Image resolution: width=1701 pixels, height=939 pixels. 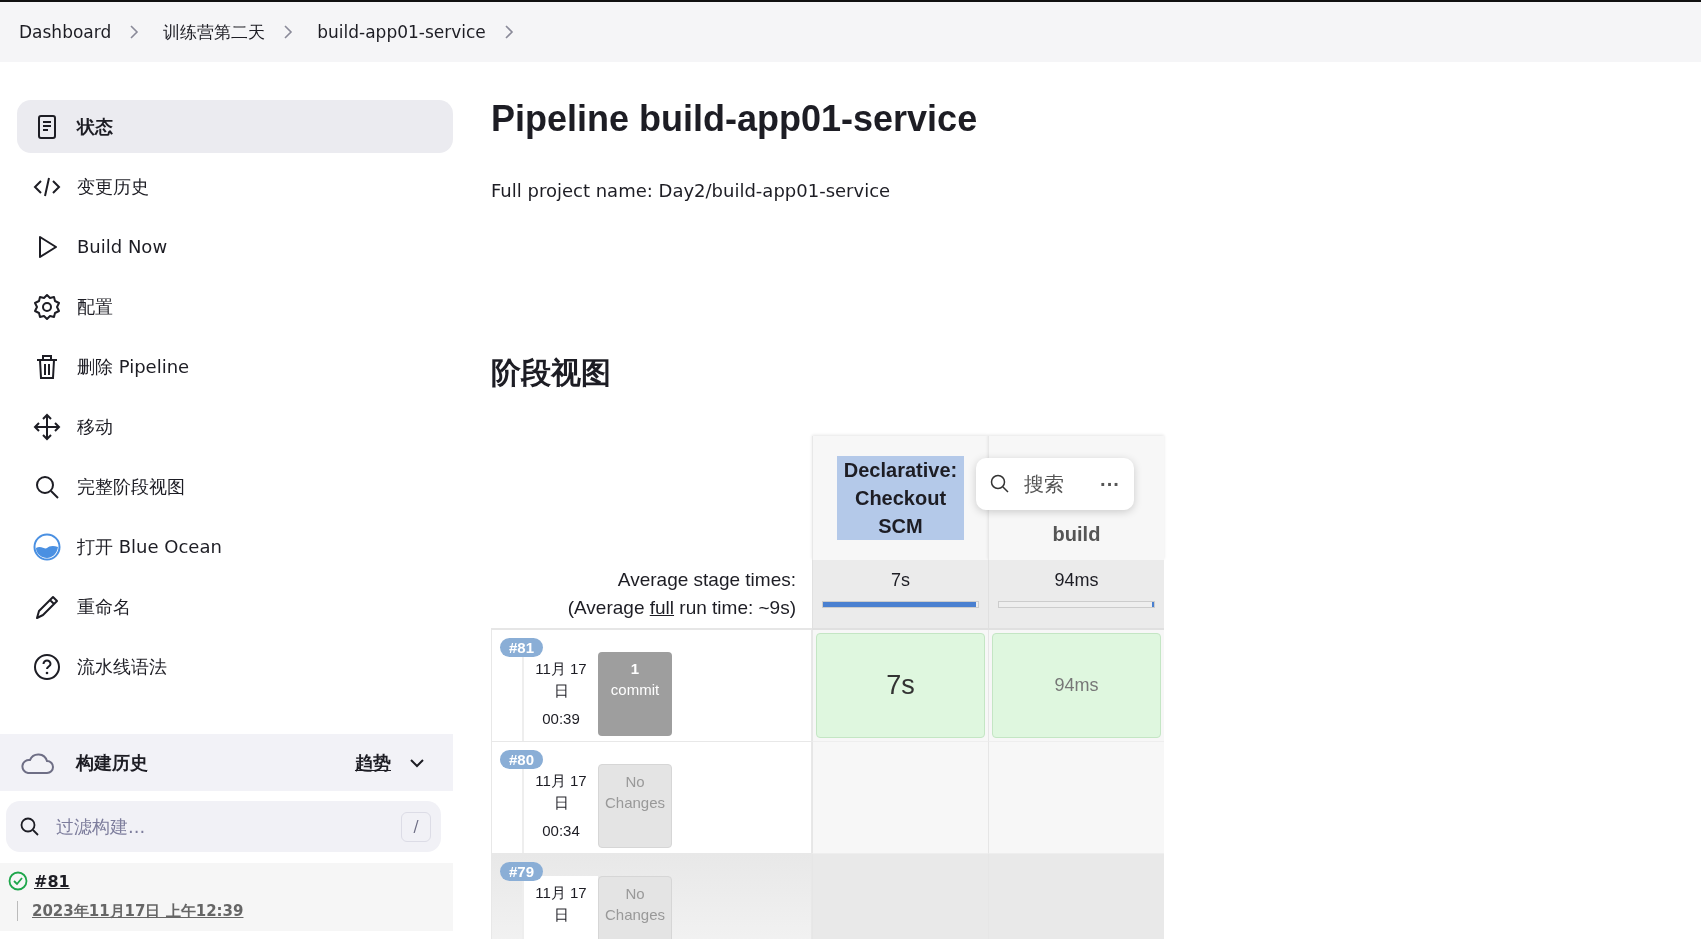 I want to click on more-button: ···, so click(x=1110, y=484).